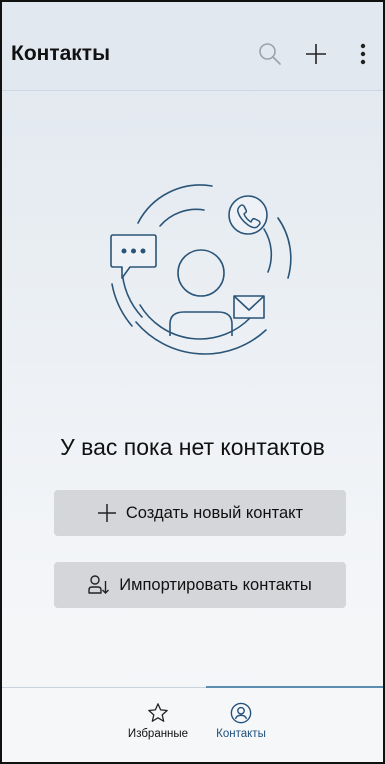 The width and height of the screenshot is (385, 764). What do you see at coordinates (61, 53) in the screenshot?
I see `page-title: Контакты` at bounding box center [61, 53].